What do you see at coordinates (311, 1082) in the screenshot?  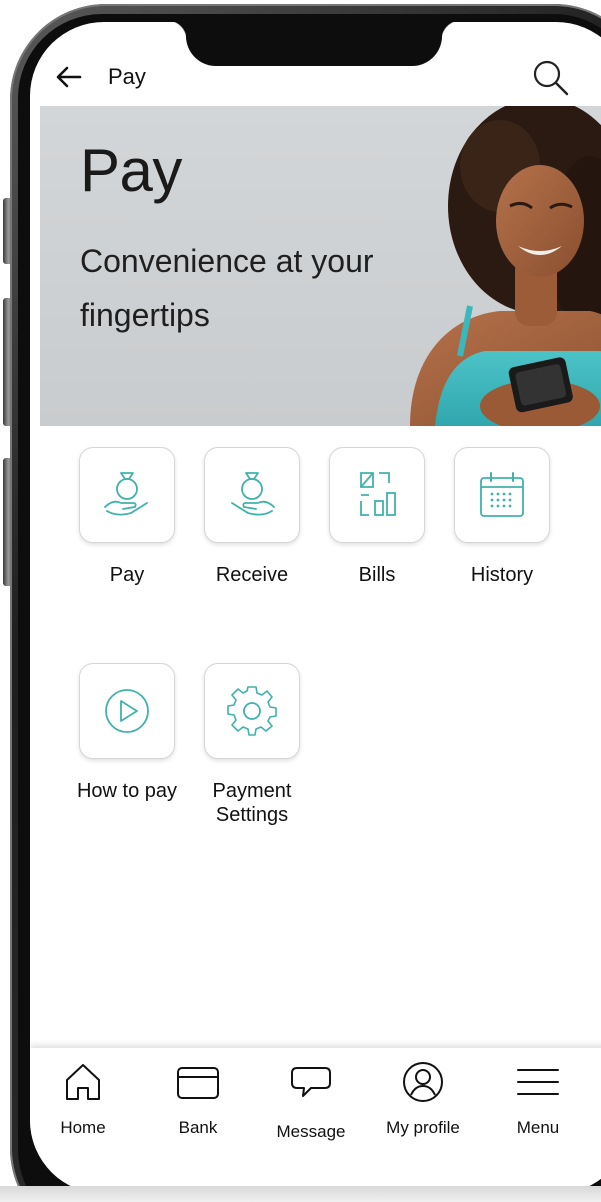 I see `chat-bubble-icon` at bounding box center [311, 1082].